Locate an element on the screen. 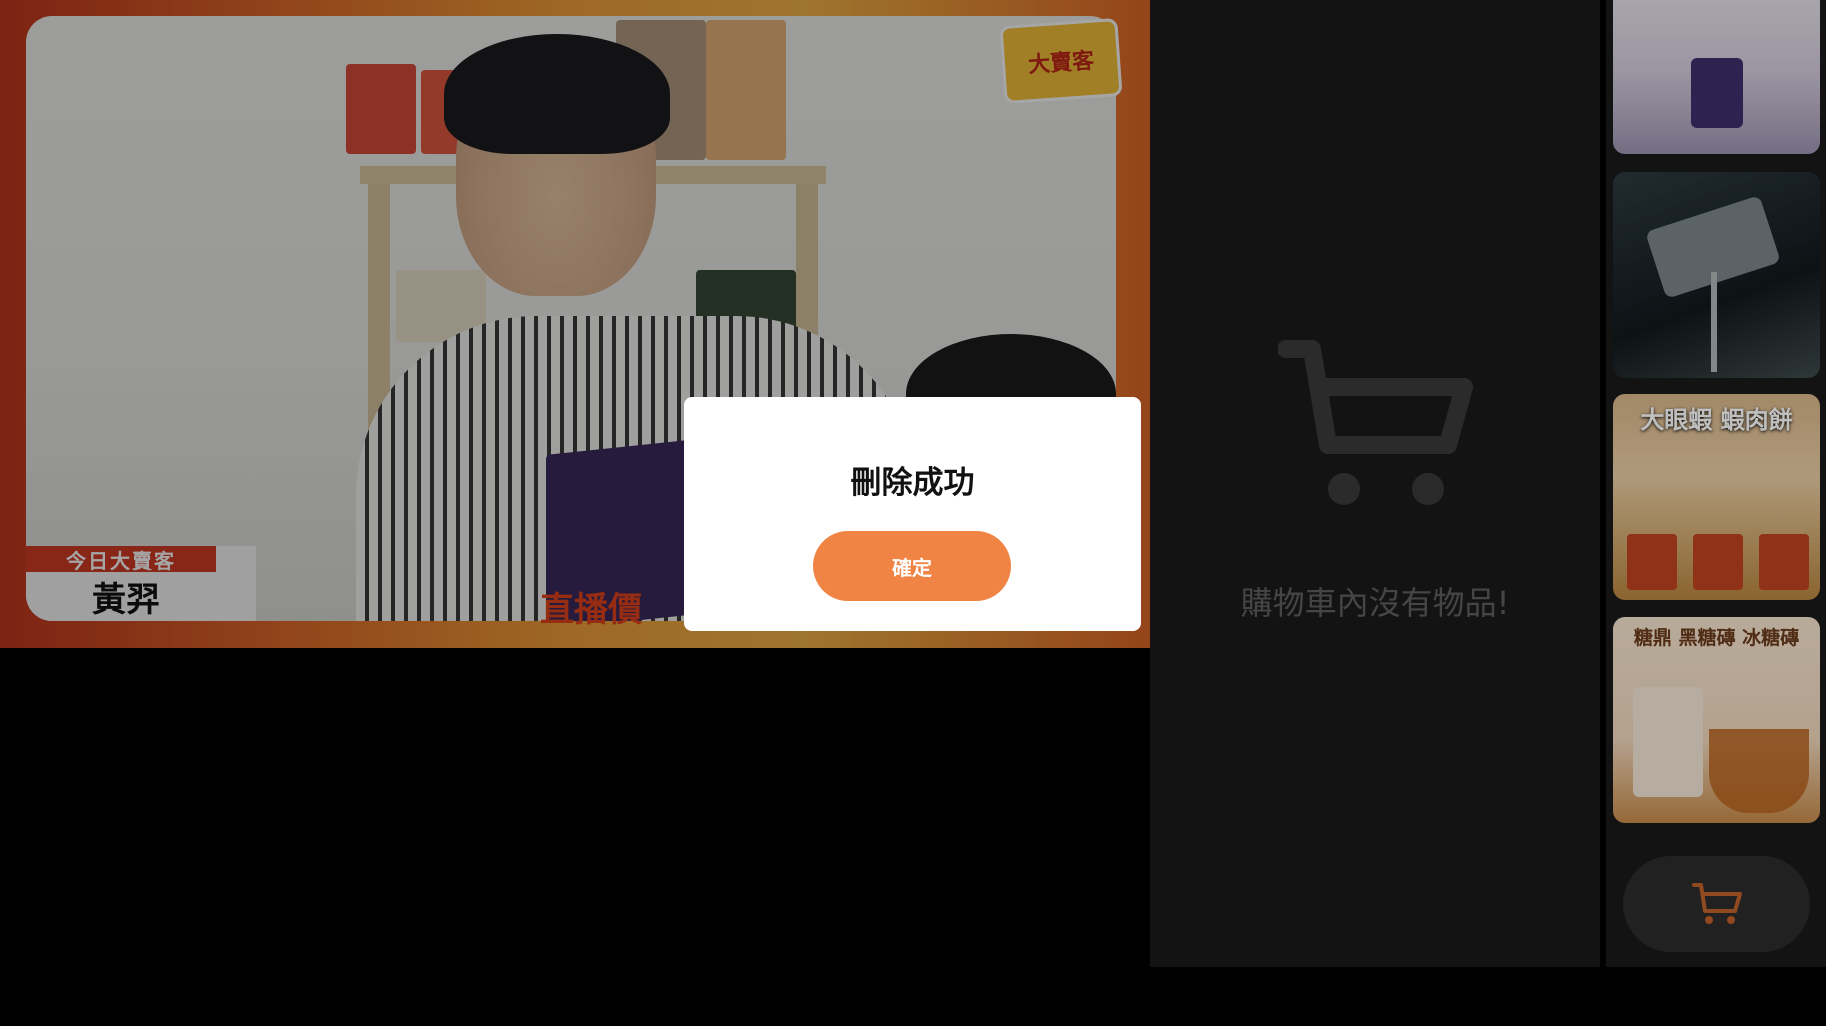 Image resolution: width=1826 pixels, height=1026 pixels. dialog-title: 刪除成功 is located at coordinates (912, 483).